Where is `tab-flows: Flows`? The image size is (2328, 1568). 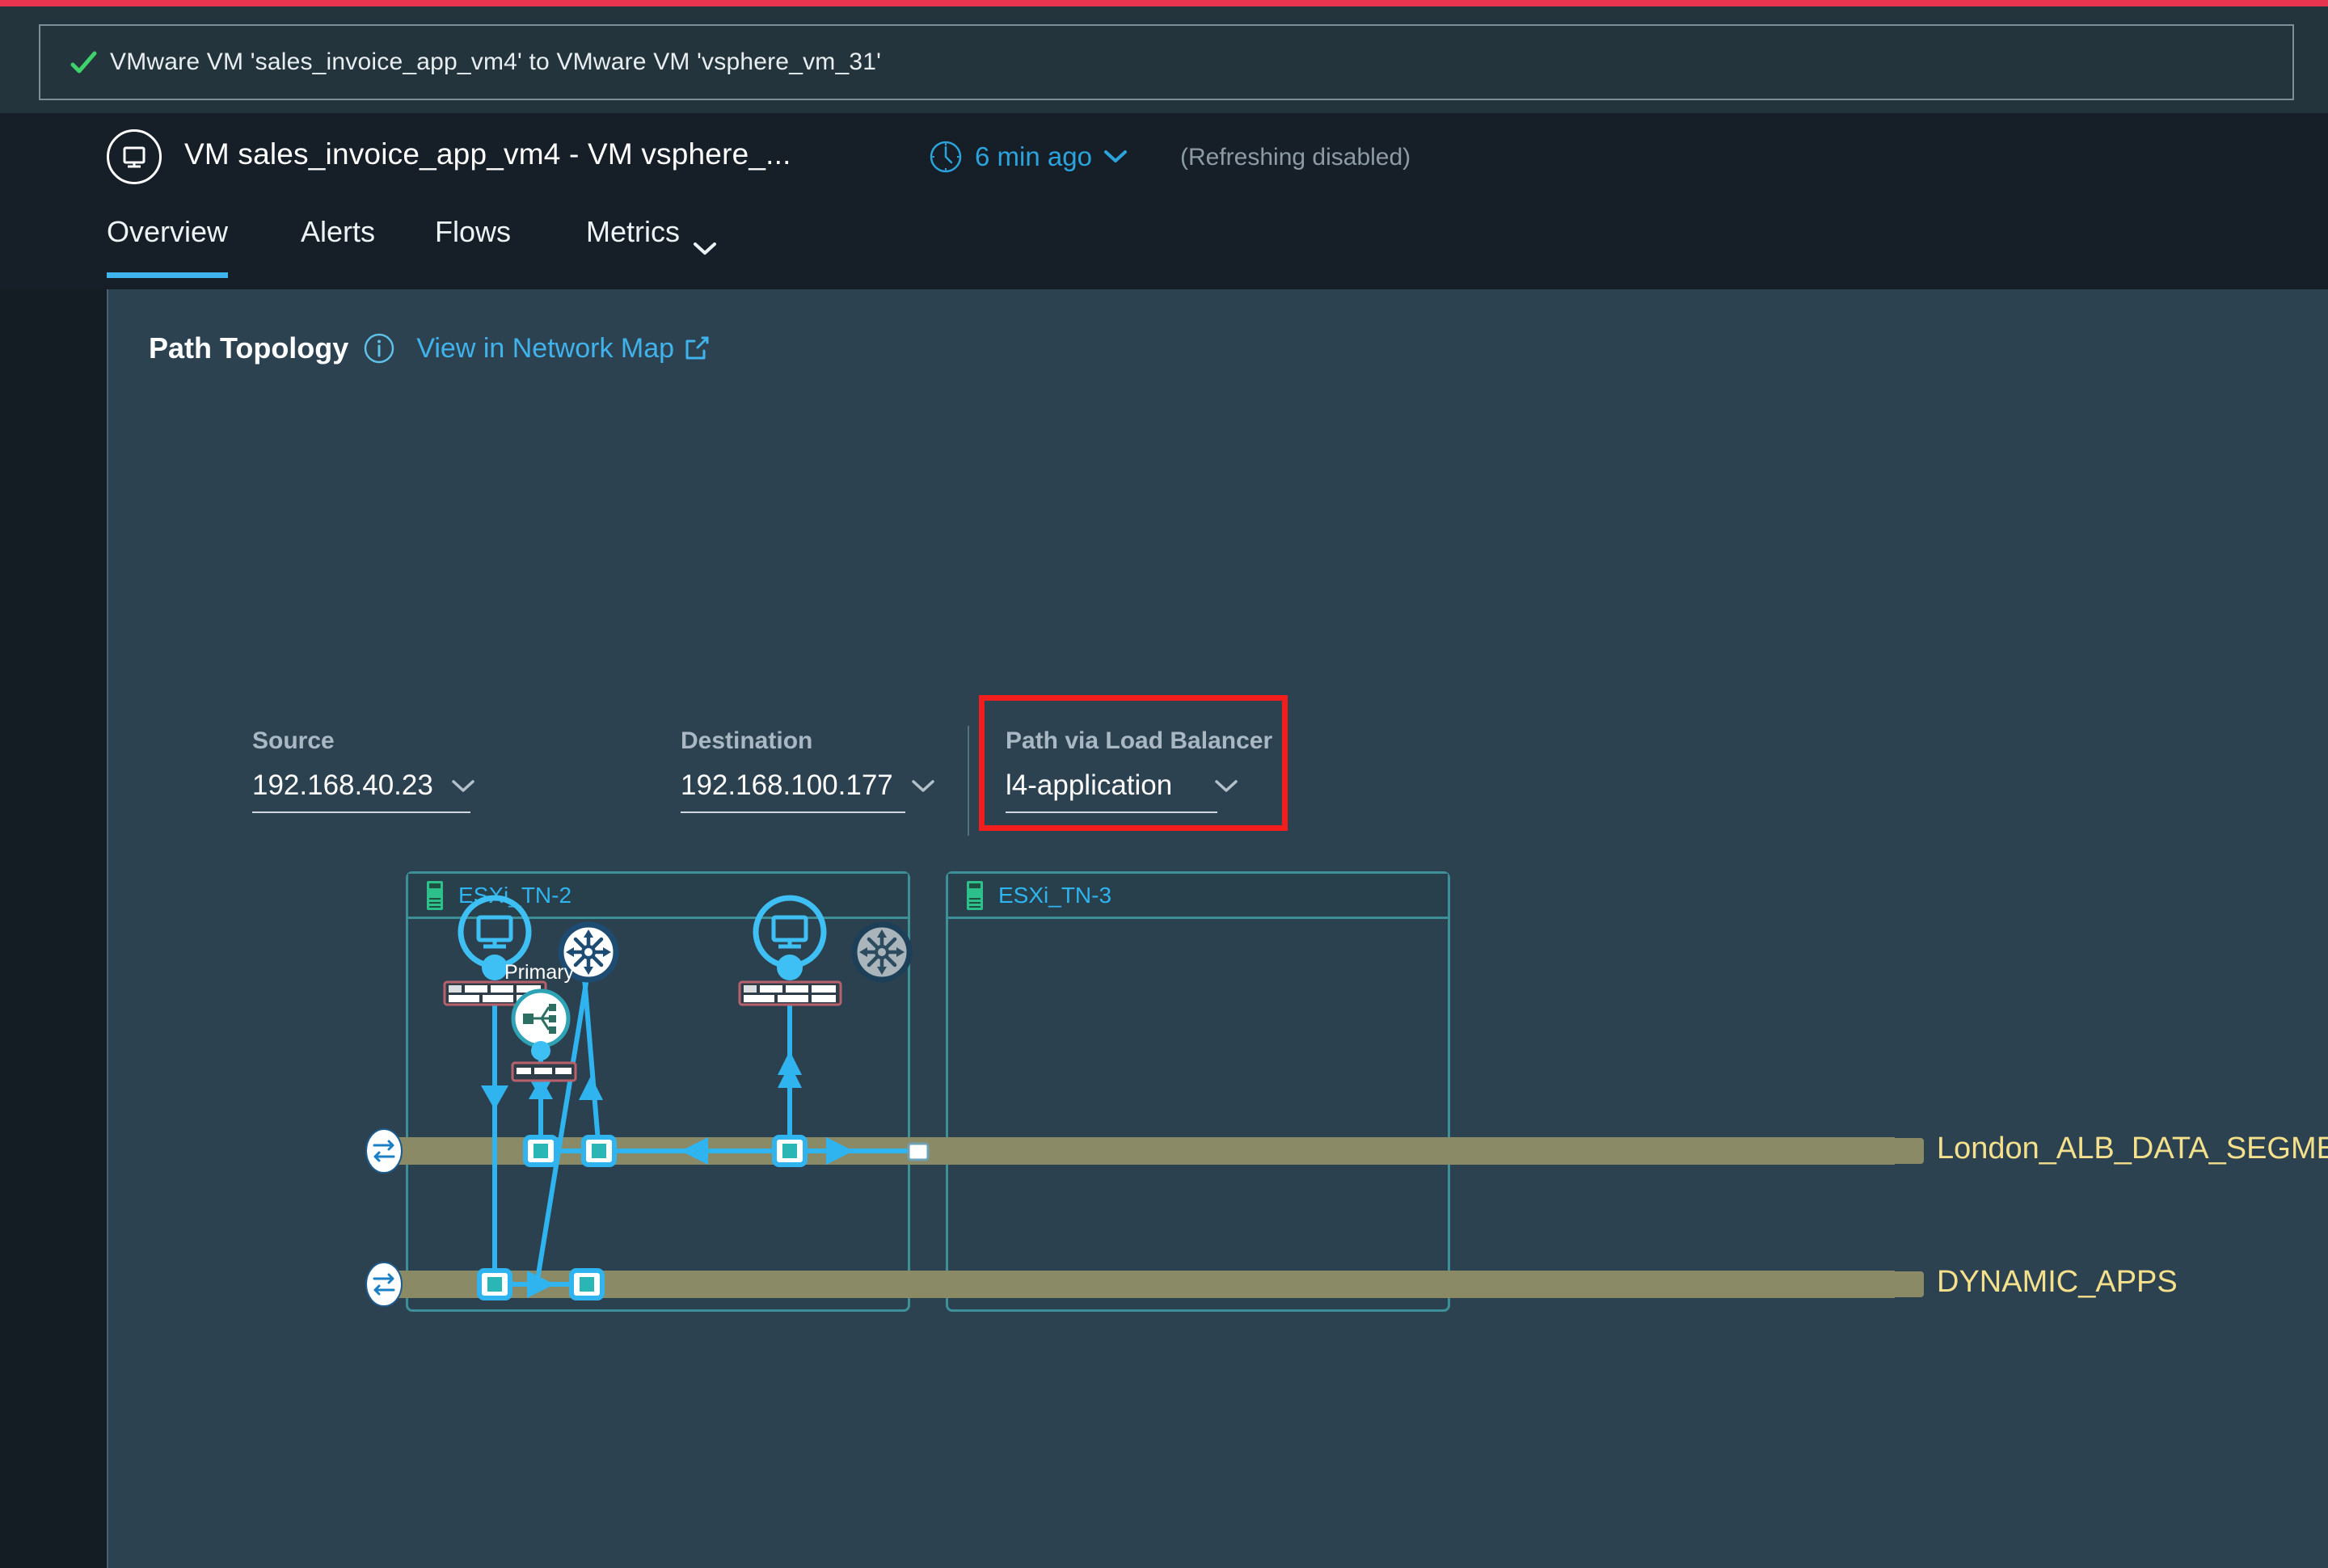 tab-flows: Flows is located at coordinates (473, 248).